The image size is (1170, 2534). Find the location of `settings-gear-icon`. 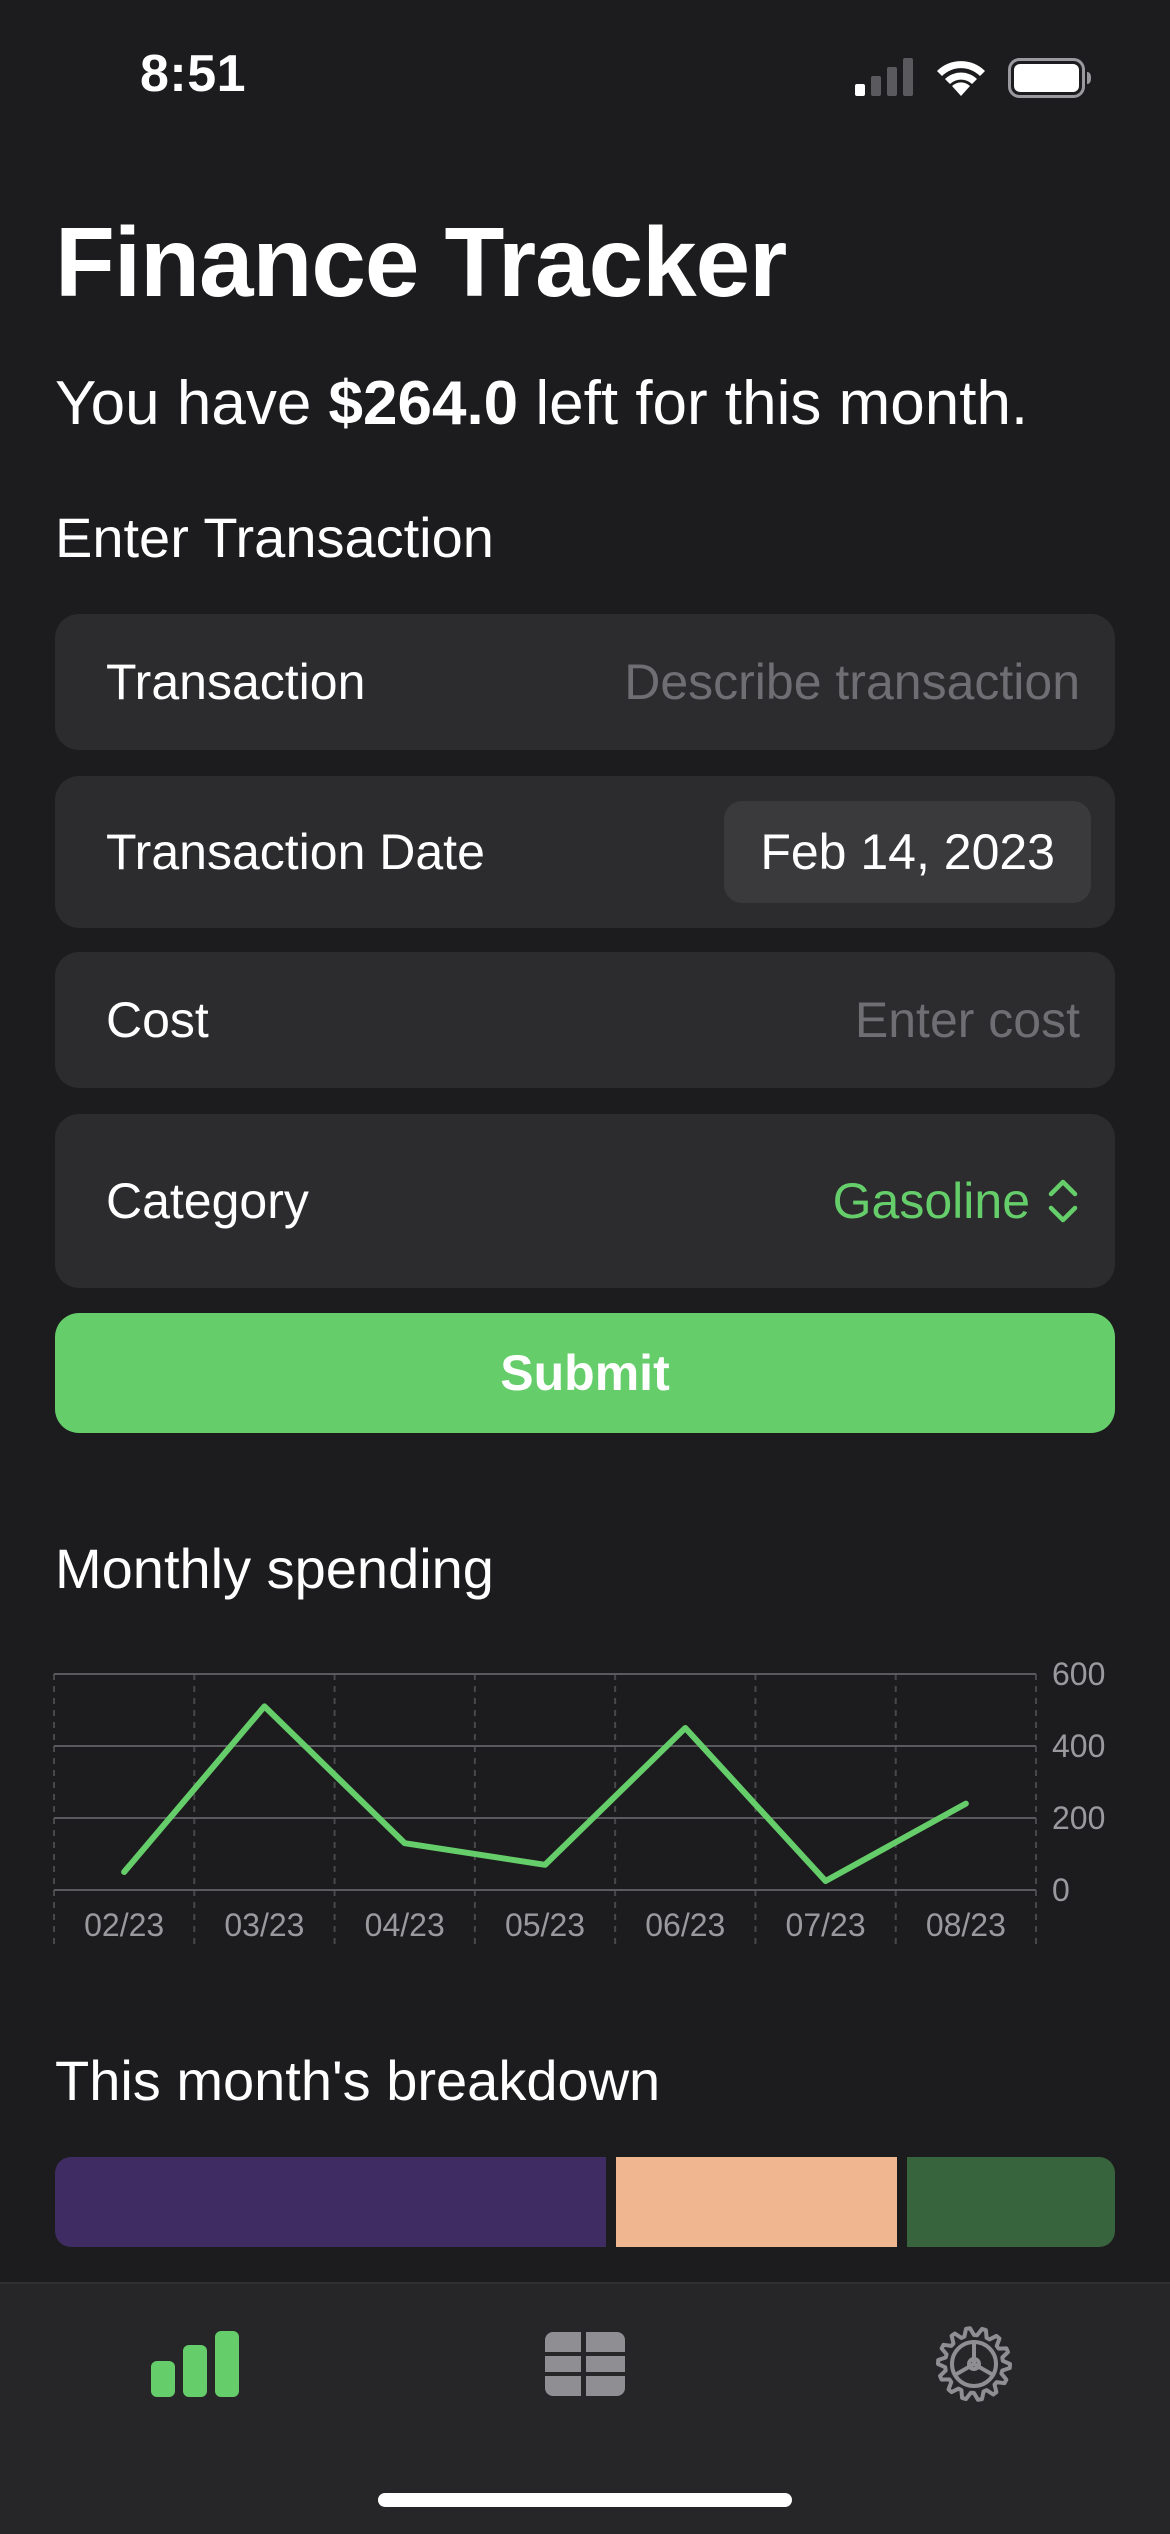

settings-gear-icon is located at coordinates (974, 2364).